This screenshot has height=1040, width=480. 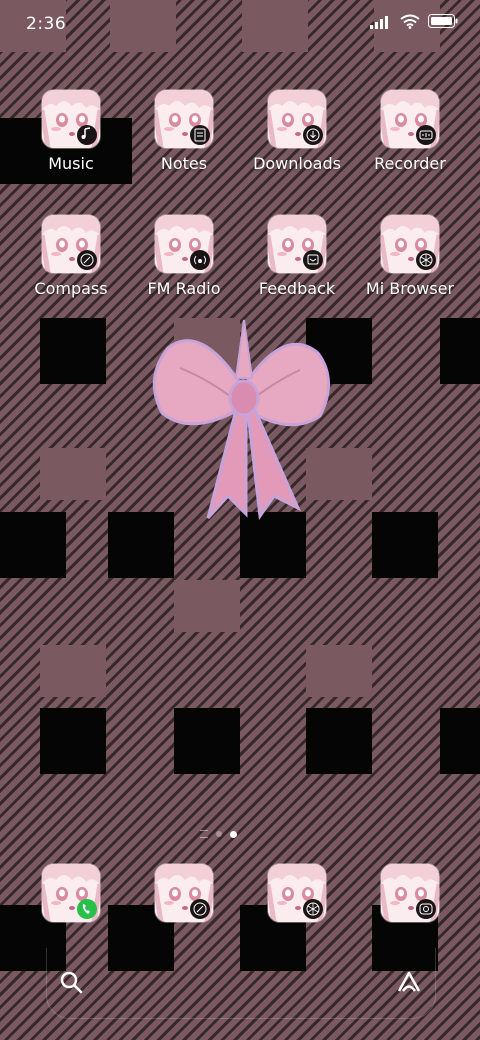 I want to click on wifi-icon, so click(x=410, y=23).